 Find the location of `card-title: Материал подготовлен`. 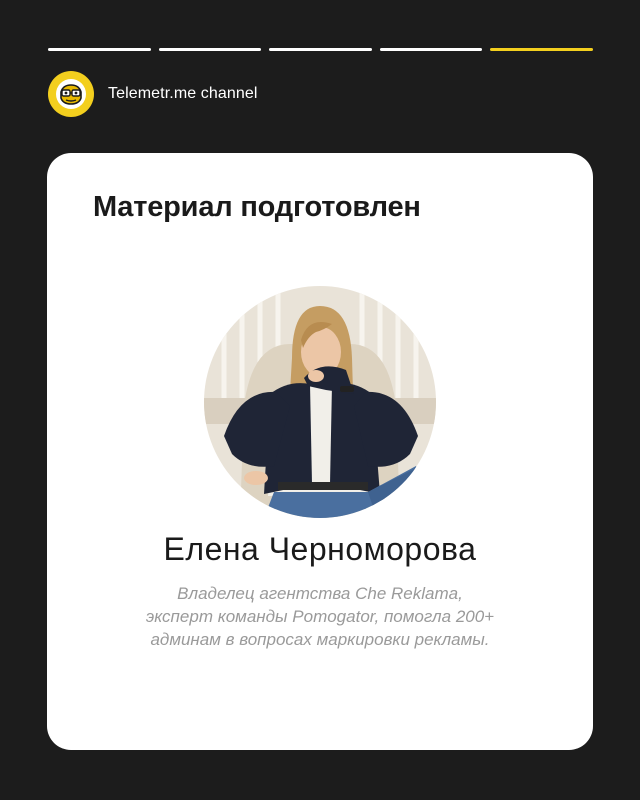

card-title: Материал подготовлен is located at coordinates (257, 207).